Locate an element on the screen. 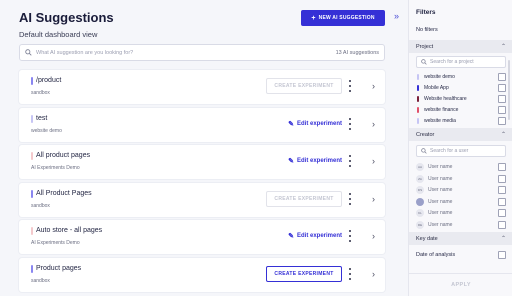 This screenshot has height=296, width=512. project-search-input: Search for a project is located at coordinates (461, 62).